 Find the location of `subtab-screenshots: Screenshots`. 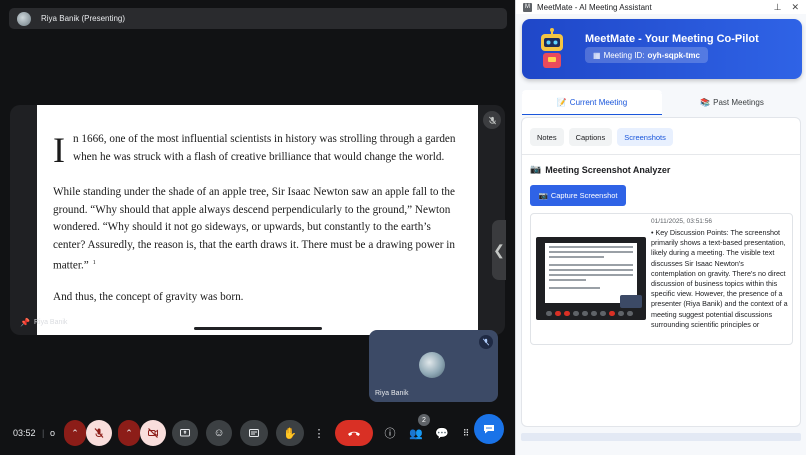

subtab-screenshots: Screenshots is located at coordinates (645, 137).